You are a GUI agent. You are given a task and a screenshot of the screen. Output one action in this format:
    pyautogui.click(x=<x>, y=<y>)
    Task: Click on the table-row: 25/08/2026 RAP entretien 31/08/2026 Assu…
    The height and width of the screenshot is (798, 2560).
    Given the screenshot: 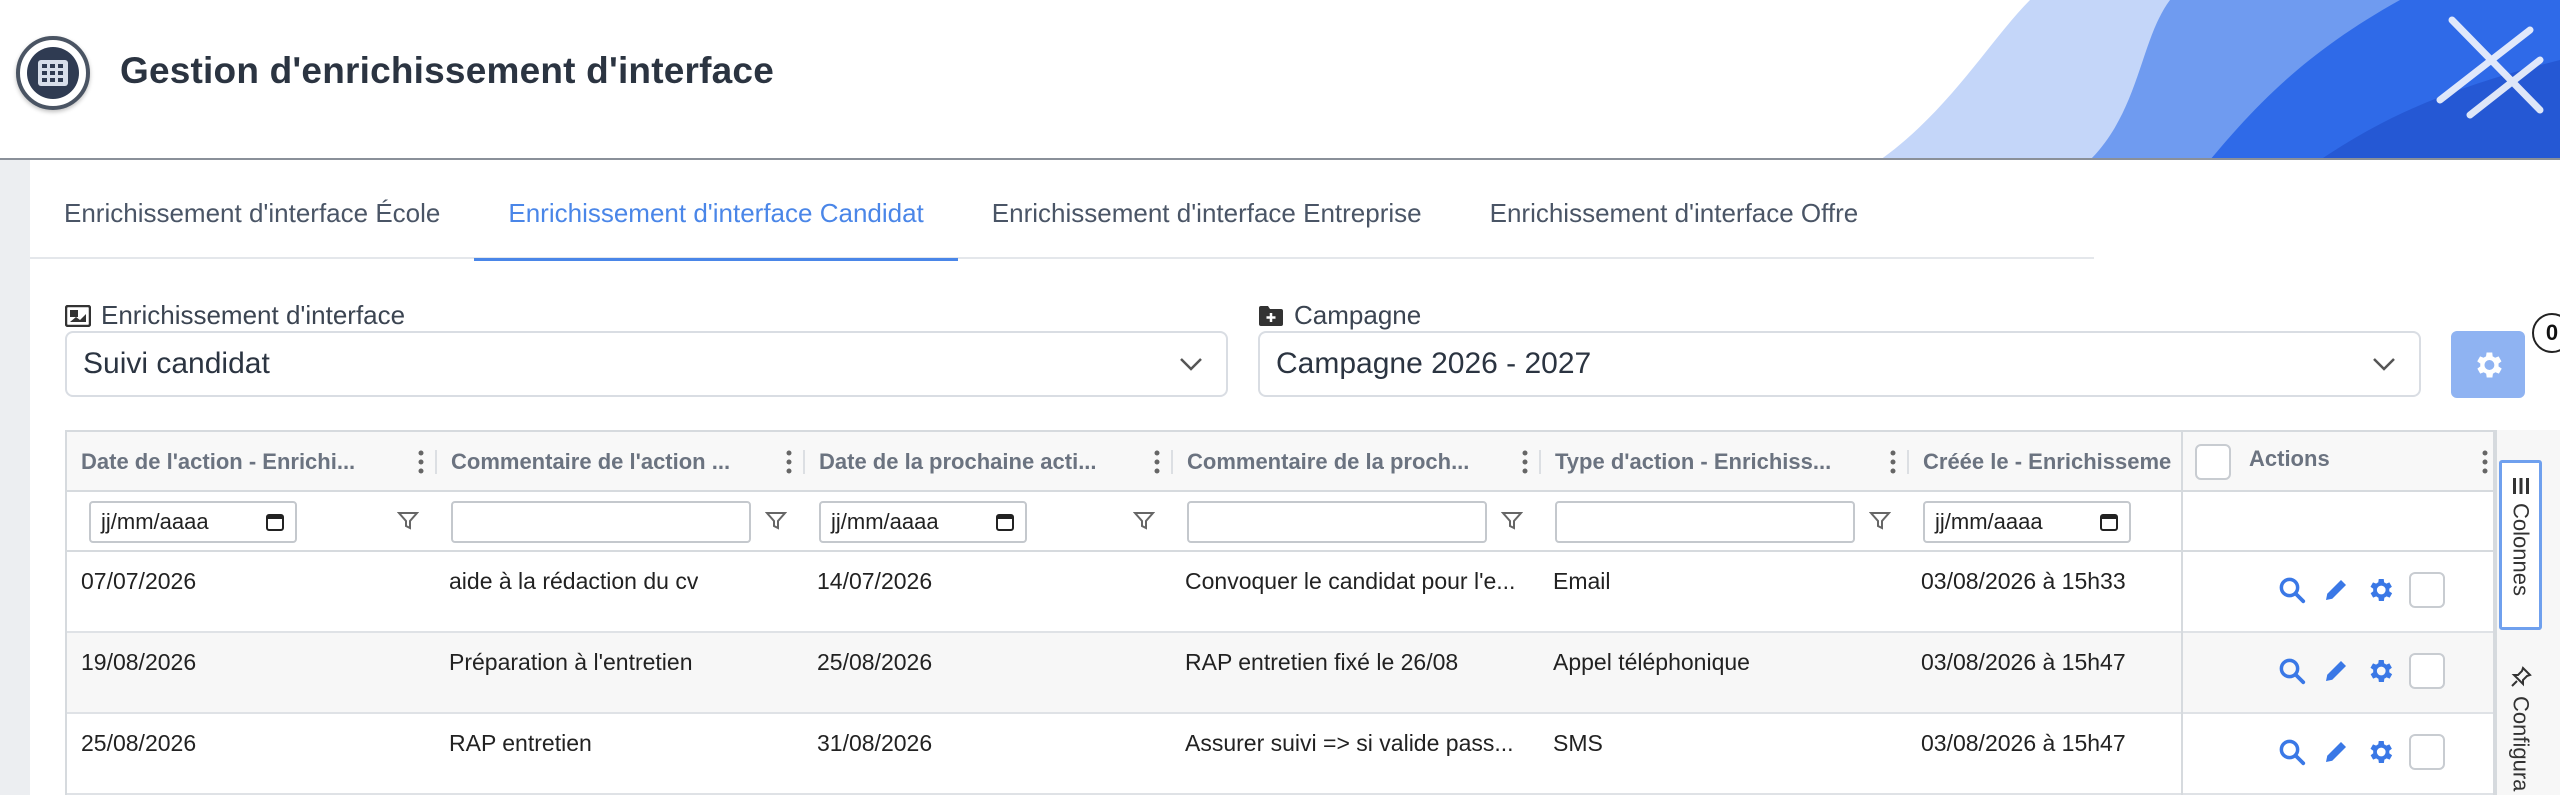 What is the action you would take?
    pyautogui.click(x=1280, y=754)
    